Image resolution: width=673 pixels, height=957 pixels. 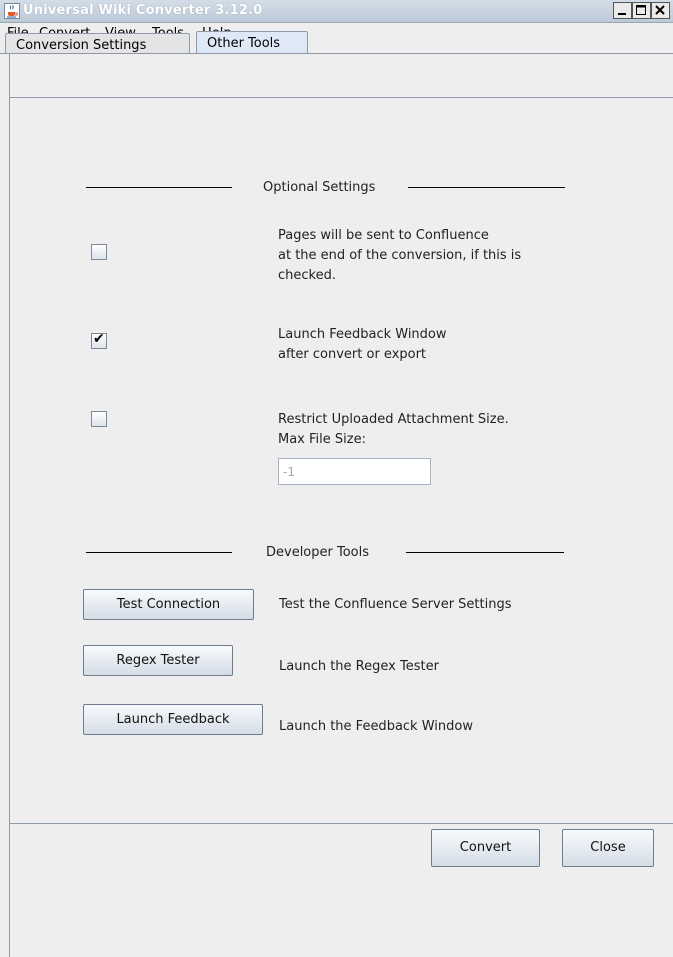 What do you see at coordinates (608, 848) in the screenshot?
I see `close-button: Close` at bounding box center [608, 848].